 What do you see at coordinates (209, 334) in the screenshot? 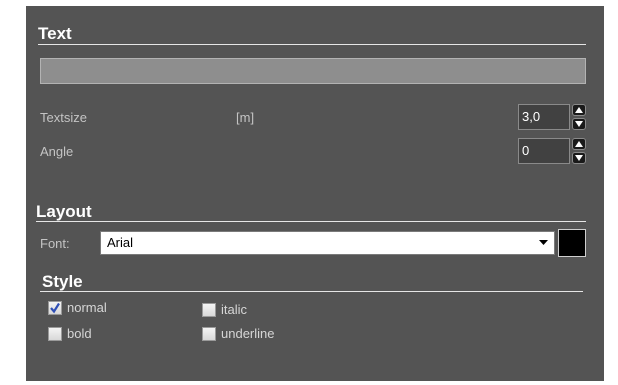
I see `underline-checkbox` at bounding box center [209, 334].